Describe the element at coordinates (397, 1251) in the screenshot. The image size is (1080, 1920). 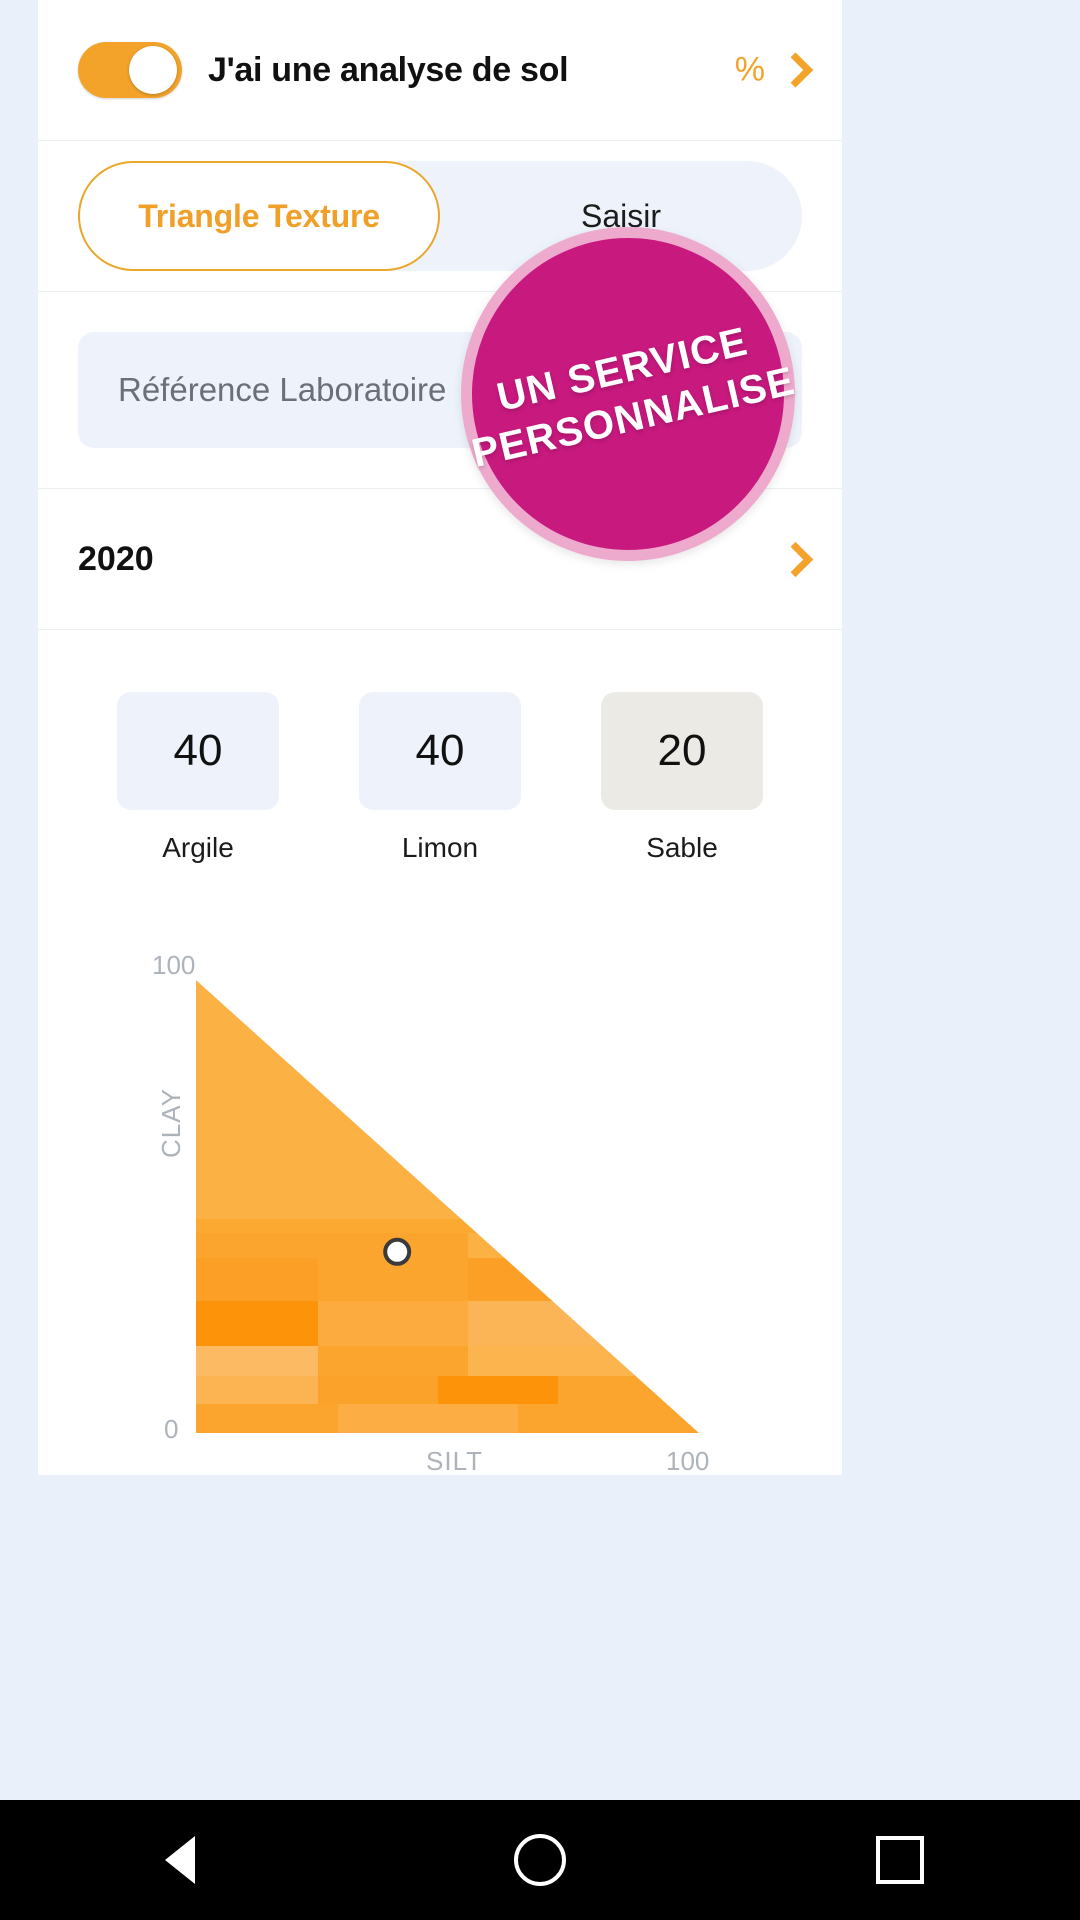
I see `sample-data-point` at that location.